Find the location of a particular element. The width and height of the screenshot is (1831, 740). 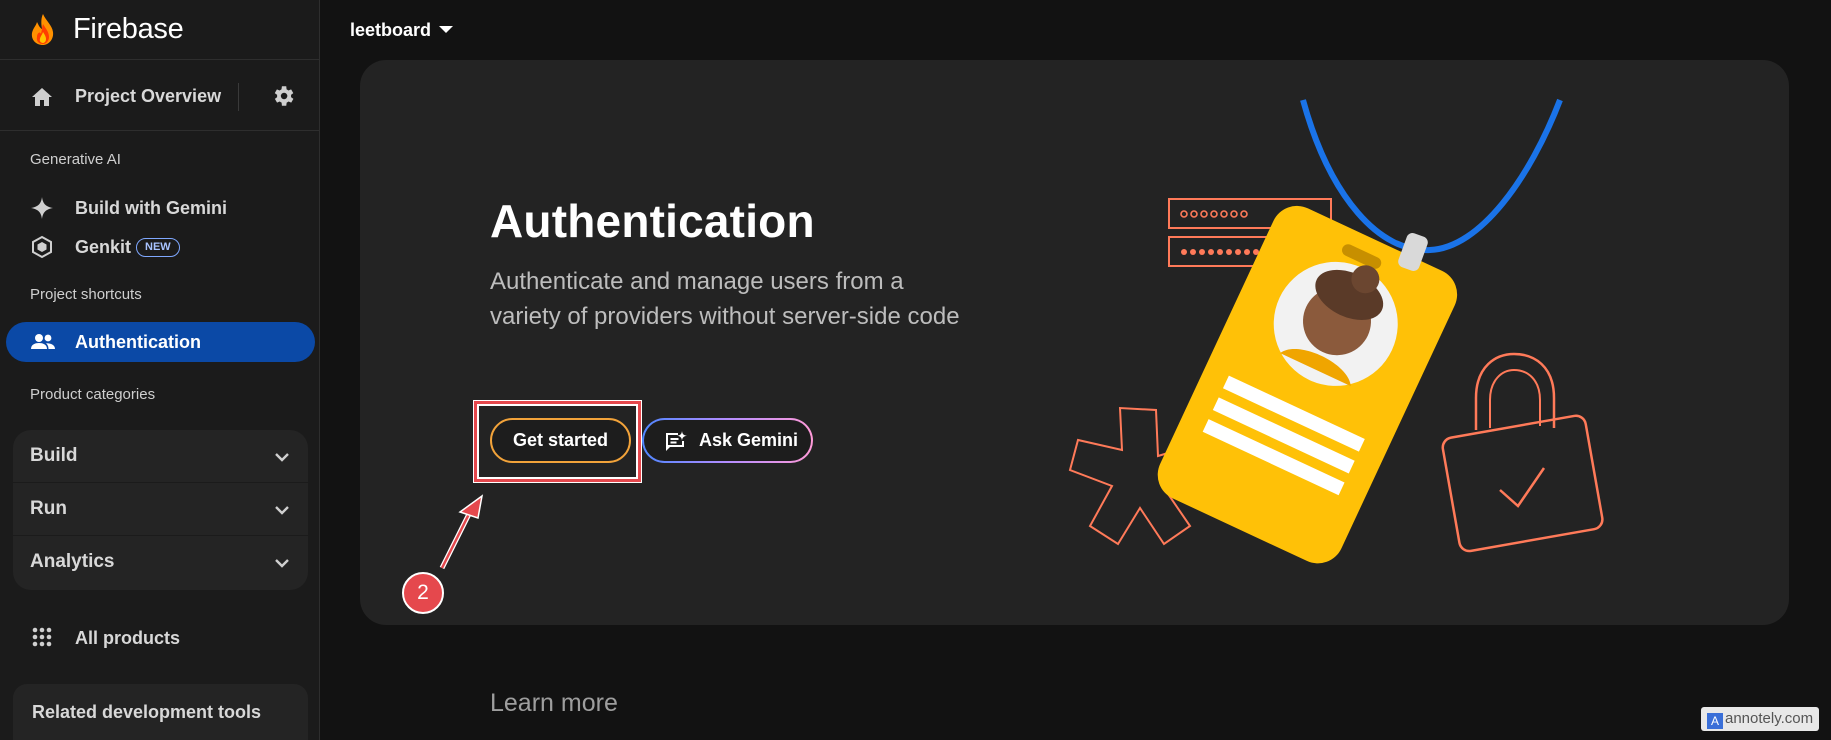

project-overview-row: Project Overview is located at coordinates (160, 96).